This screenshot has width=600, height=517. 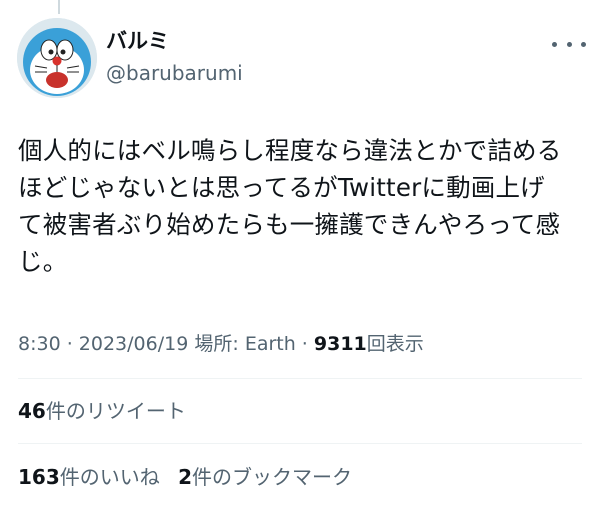 I want to click on retweets-label: 件のリツイート, so click(x=115, y=411).